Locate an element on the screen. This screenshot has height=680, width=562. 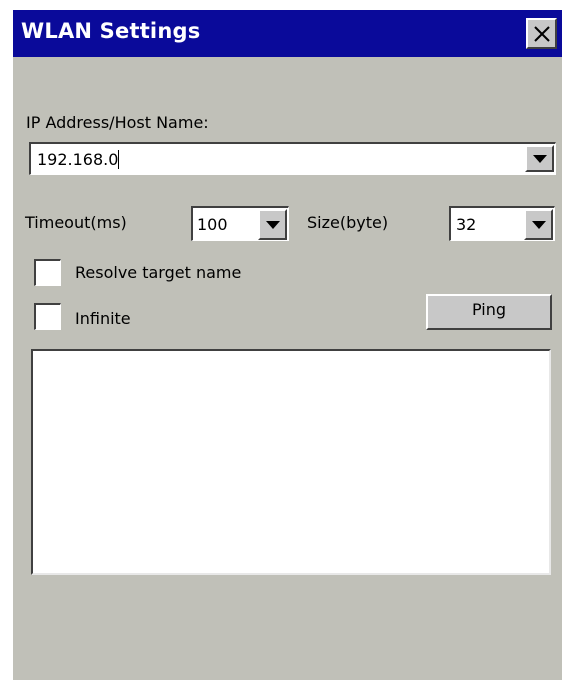
text-caret is located at coordinates (119, 159).